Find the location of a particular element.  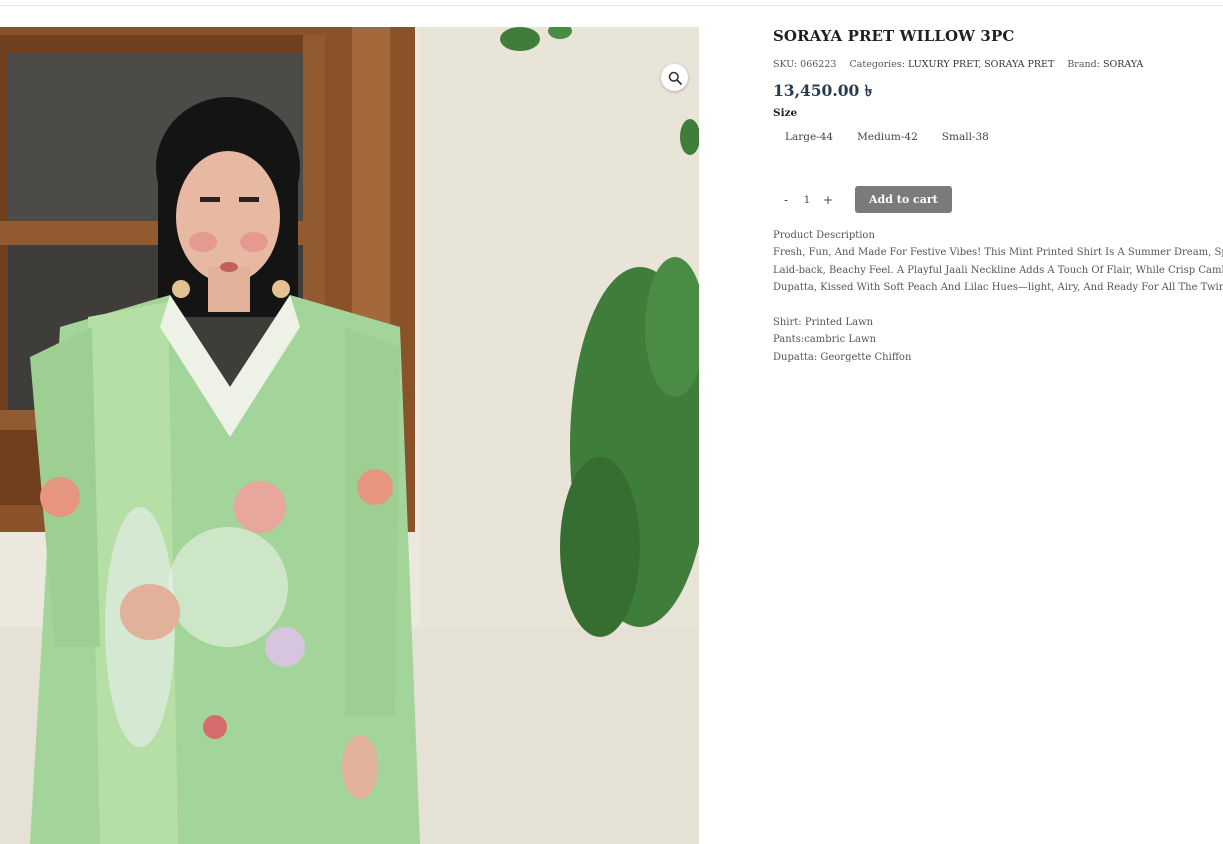

sku-wrapper: SKU: 066223 is located at coordinates (806, 64).